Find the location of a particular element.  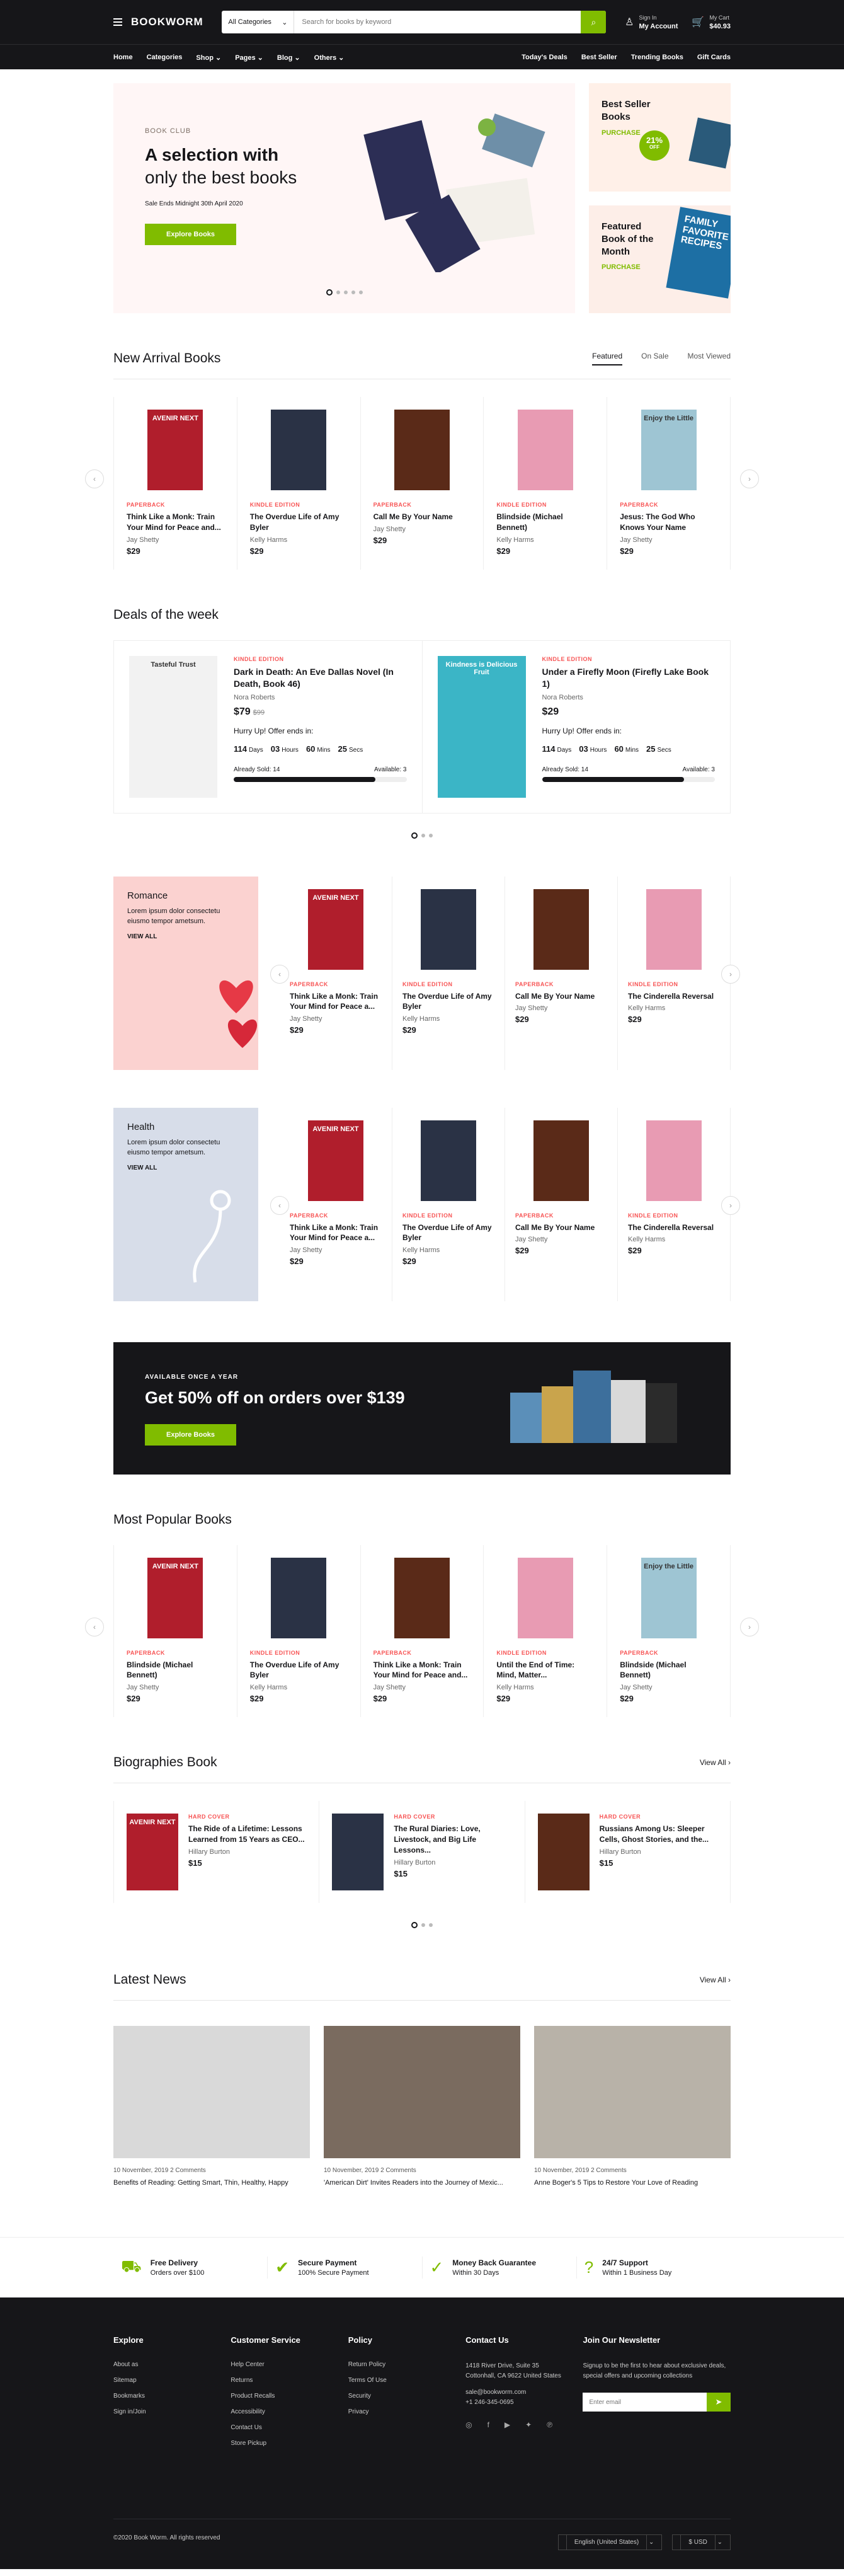

footer-link: Return Policy is located at coordinates (397, 2364).